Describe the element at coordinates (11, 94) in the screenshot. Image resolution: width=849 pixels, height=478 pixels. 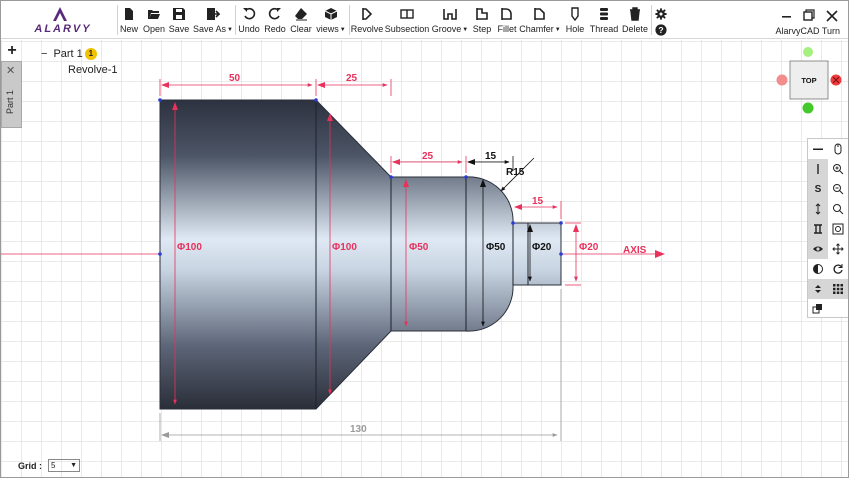
I see `part-side-tab: ✕ Part 1` at that location.